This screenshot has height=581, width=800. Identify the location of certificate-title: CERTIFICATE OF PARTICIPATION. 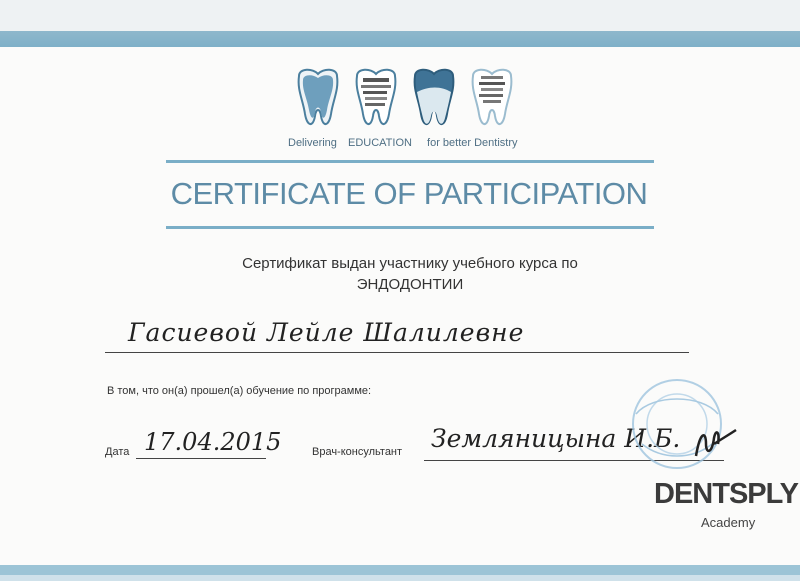
(409, 193).